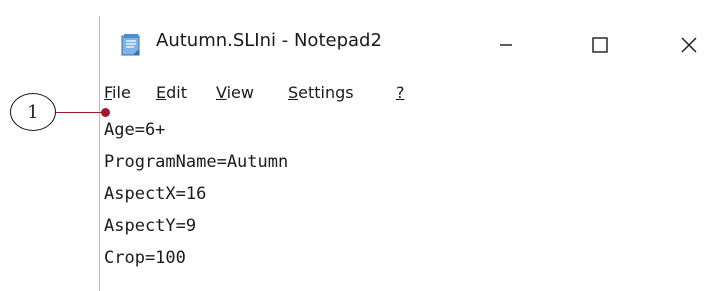 This screenshot has width=720, height=291. Describe the element at coordinates (240, 92) in the screenshot. I see `menu-view-label: iew` at that location.